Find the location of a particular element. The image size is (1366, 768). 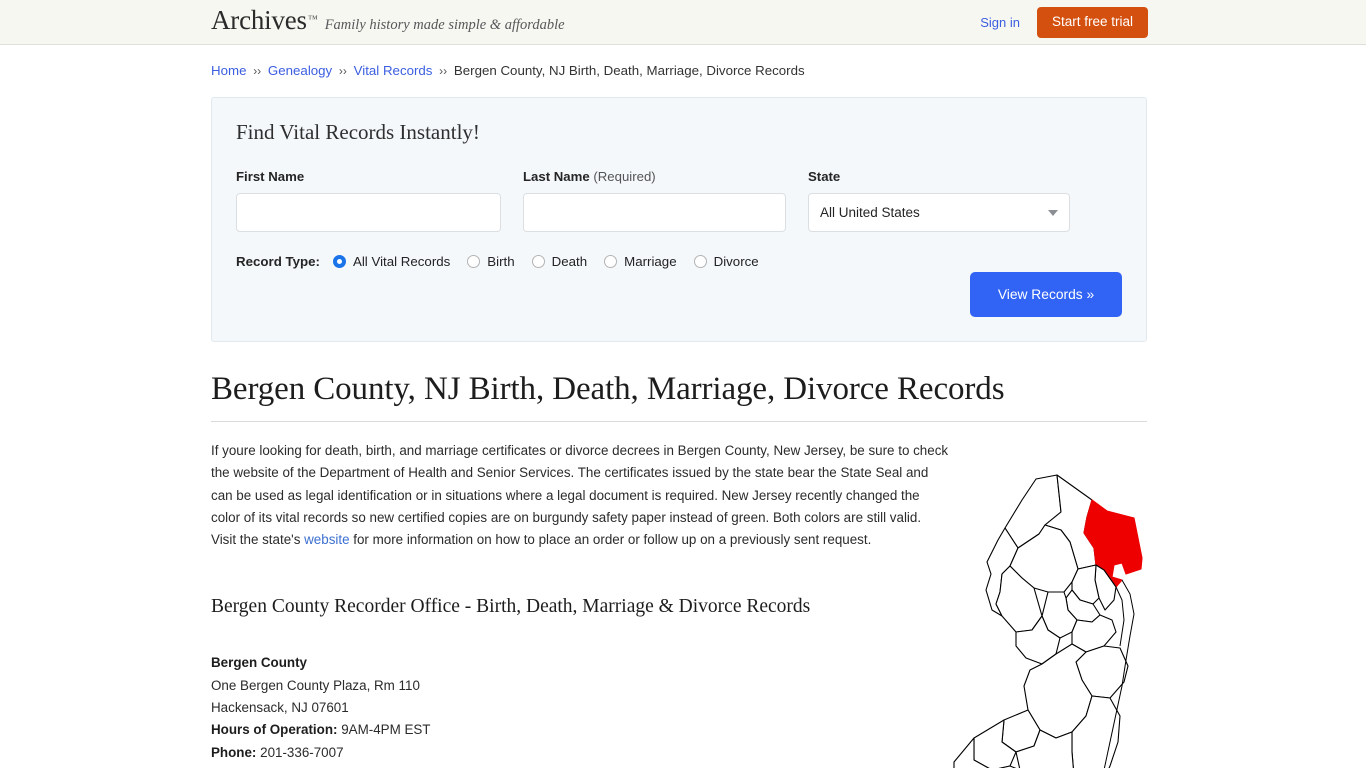

radio-marriage: Marriage is located at coordinates (640, 261).